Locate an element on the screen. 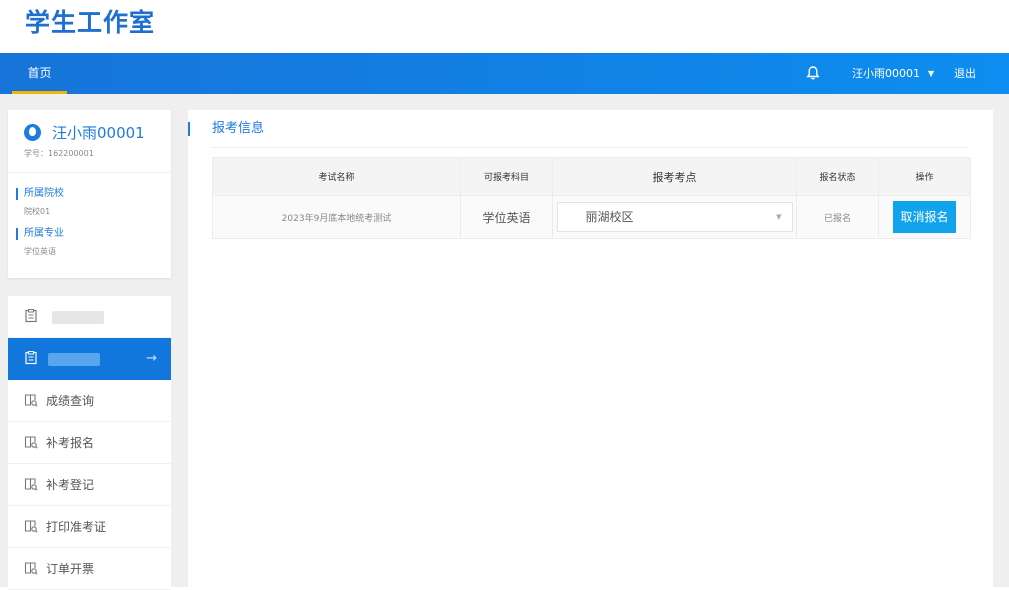  school-label: 所属院校 is located at coordinates (40, 194).